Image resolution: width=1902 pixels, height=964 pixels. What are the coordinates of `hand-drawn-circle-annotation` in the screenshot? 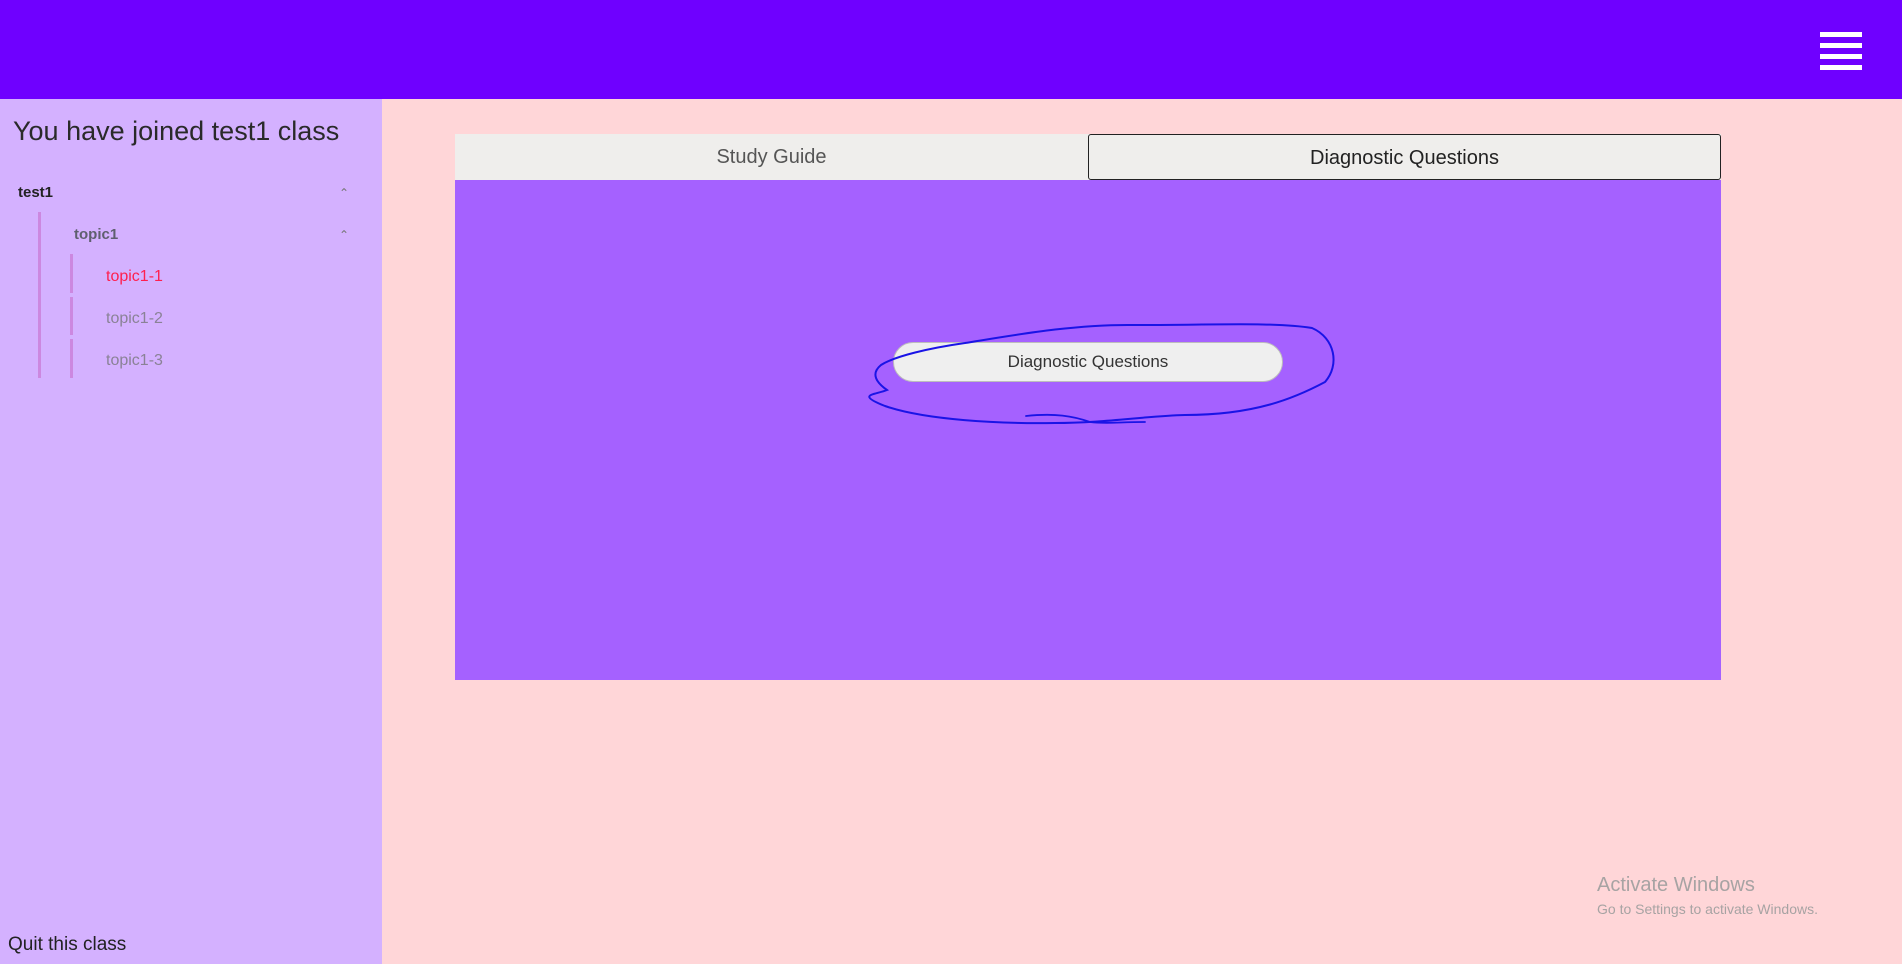 It's located at (1101, 374).